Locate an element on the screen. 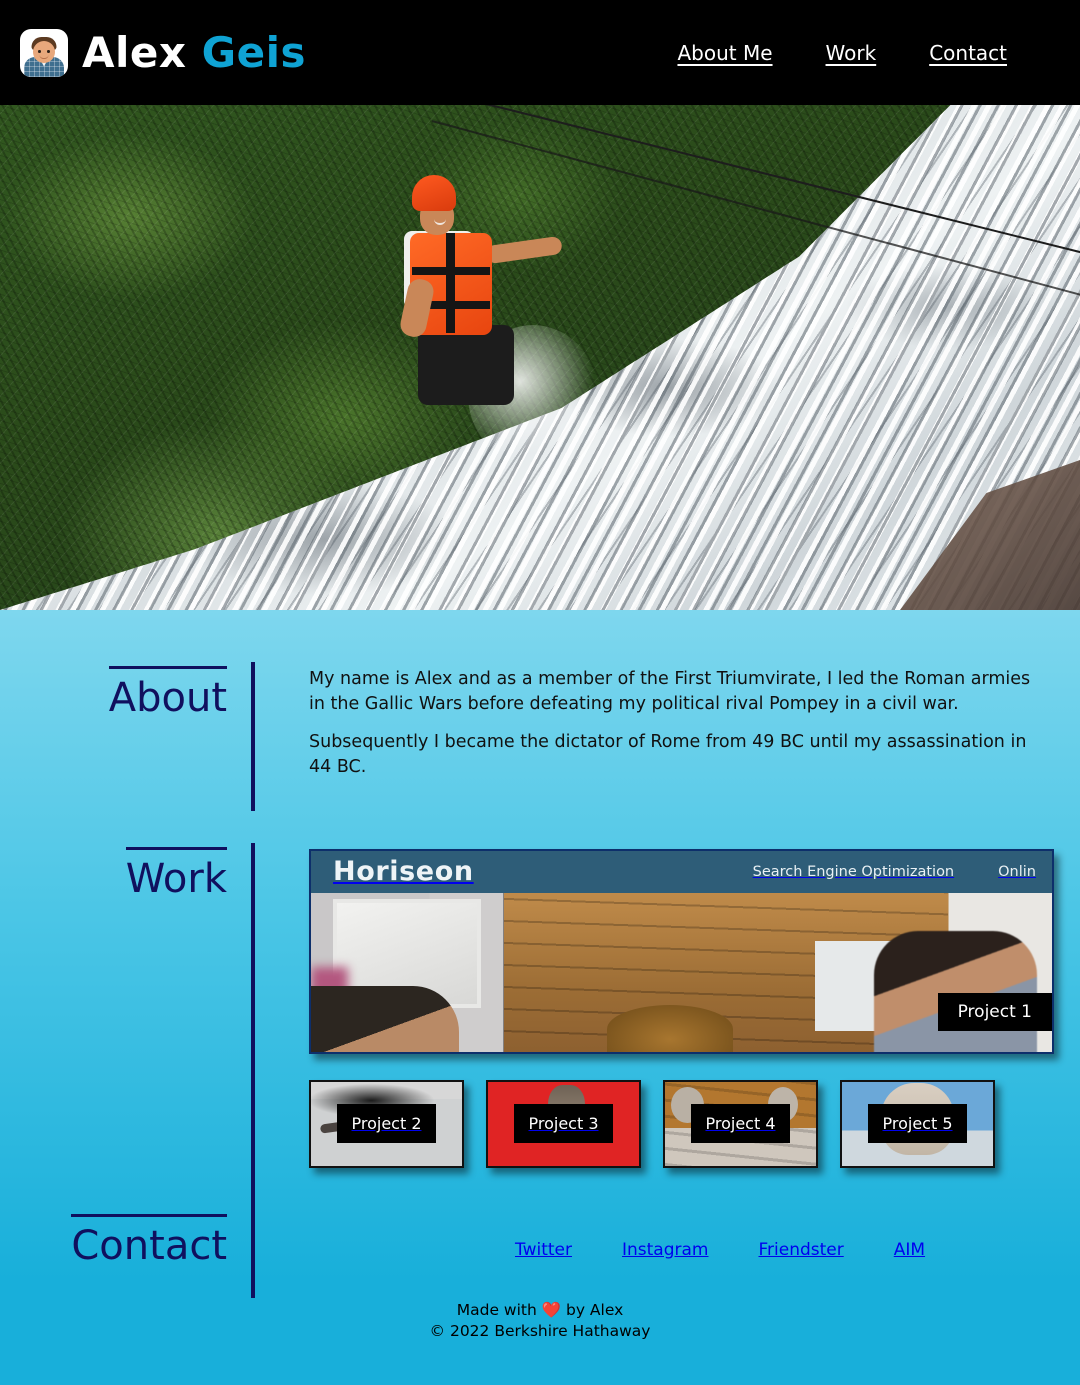 The image size is (1080, 1385). project-card-2: Project 2 is located at coordinates (386, 1123).